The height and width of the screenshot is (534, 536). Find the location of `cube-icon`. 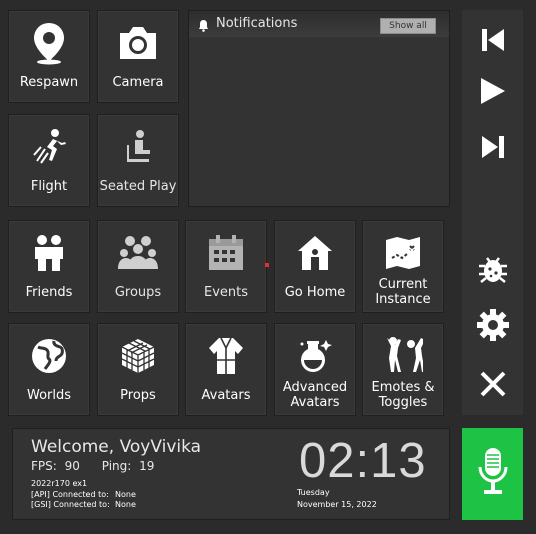

cube-icon is located at coordinates (138, 356).